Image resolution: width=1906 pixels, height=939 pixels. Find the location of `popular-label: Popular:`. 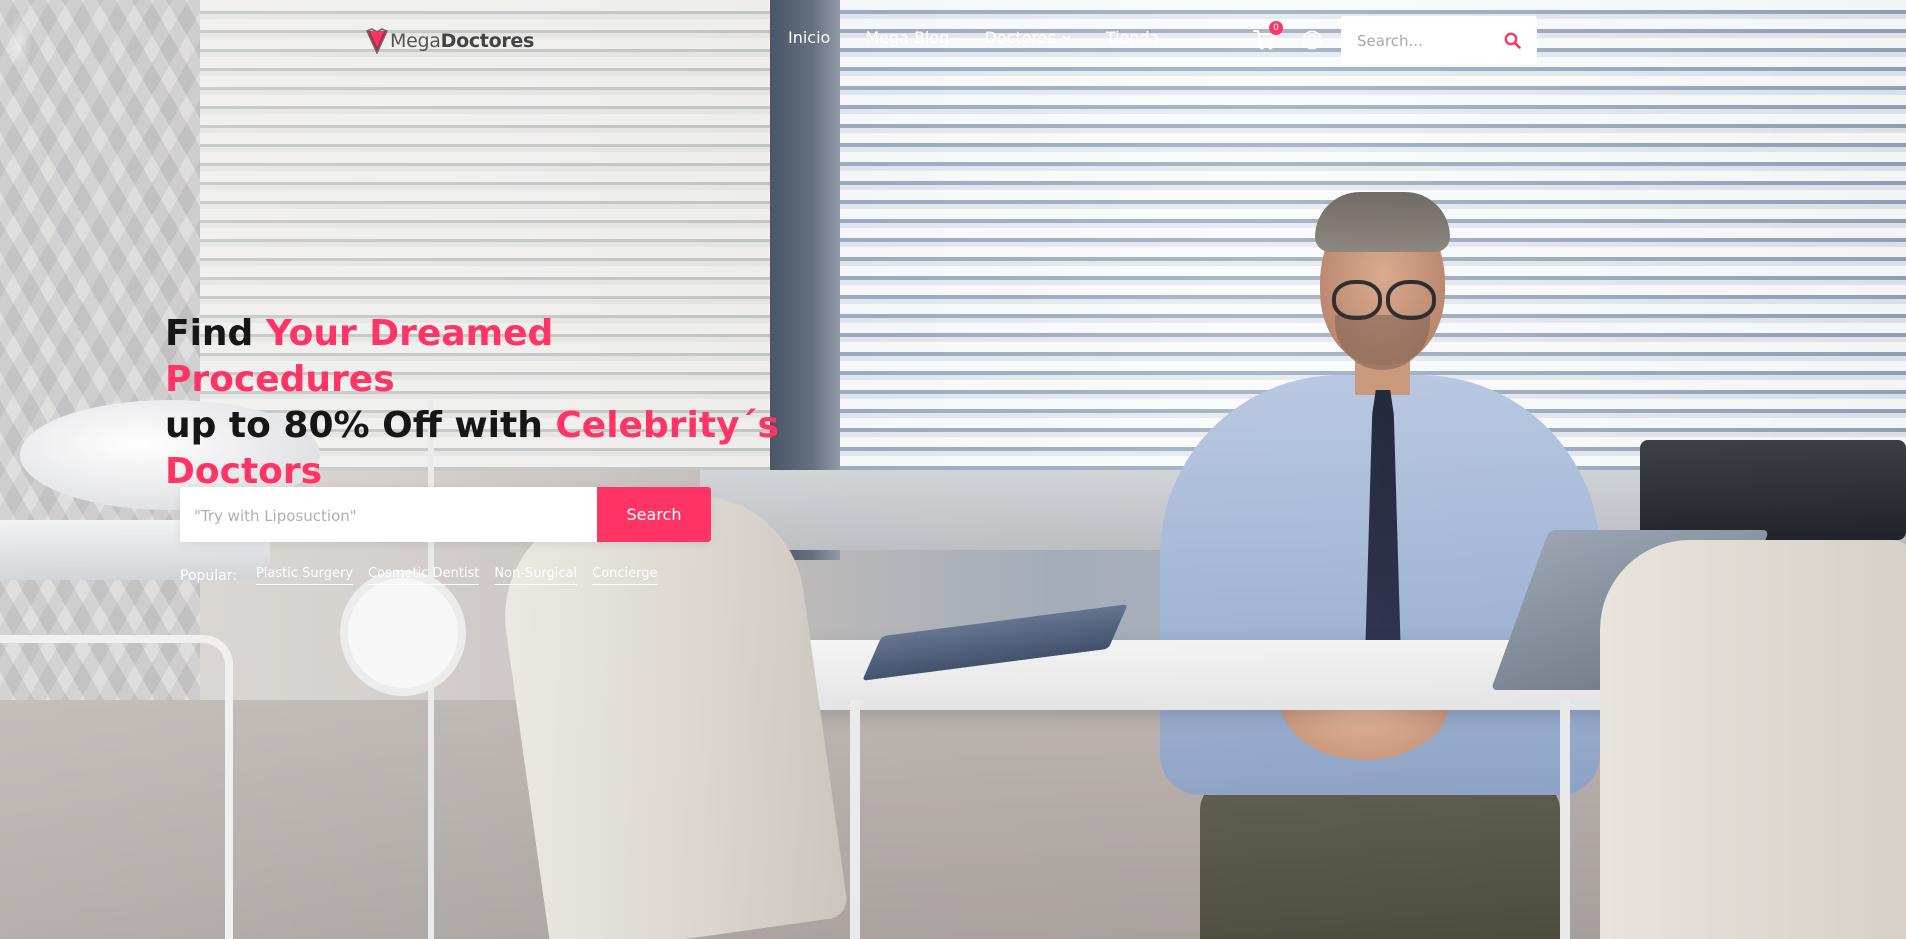

popular-label: Popular: is located at coordinates (208, 575).